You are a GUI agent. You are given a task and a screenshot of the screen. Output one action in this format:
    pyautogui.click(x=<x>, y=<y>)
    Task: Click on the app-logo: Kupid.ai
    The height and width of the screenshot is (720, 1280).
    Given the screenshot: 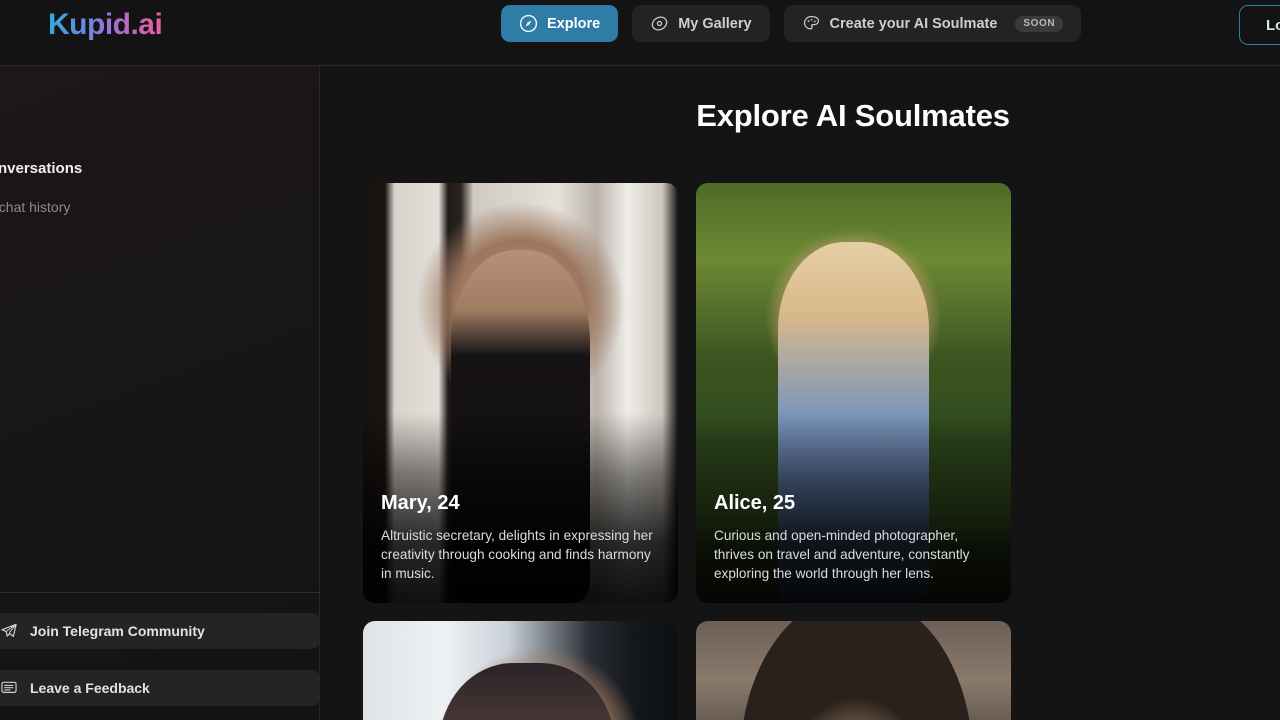 What is the action you would take?
    pyautogui.click(x=105, y=25)
    